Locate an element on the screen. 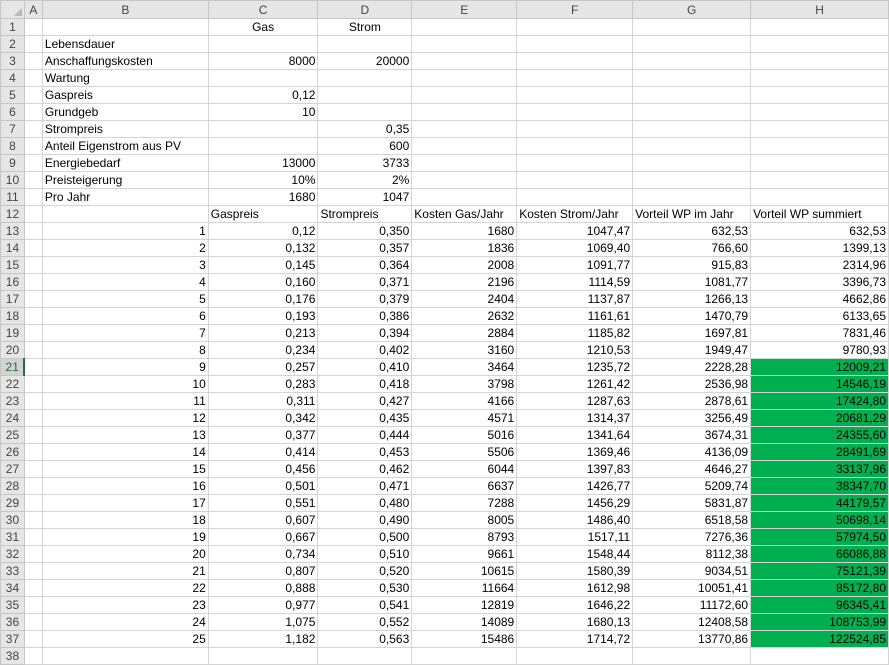  cell-c13: 0,12 is located at coordinates (263, 231).